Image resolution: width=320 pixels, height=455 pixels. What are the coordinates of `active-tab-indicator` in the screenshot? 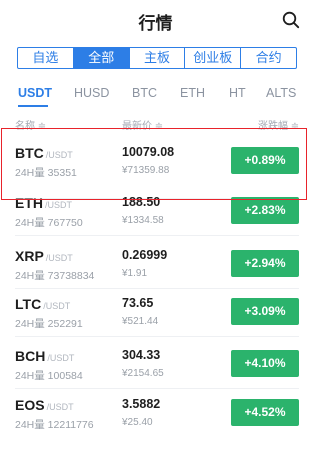 It's located at (33, 106).